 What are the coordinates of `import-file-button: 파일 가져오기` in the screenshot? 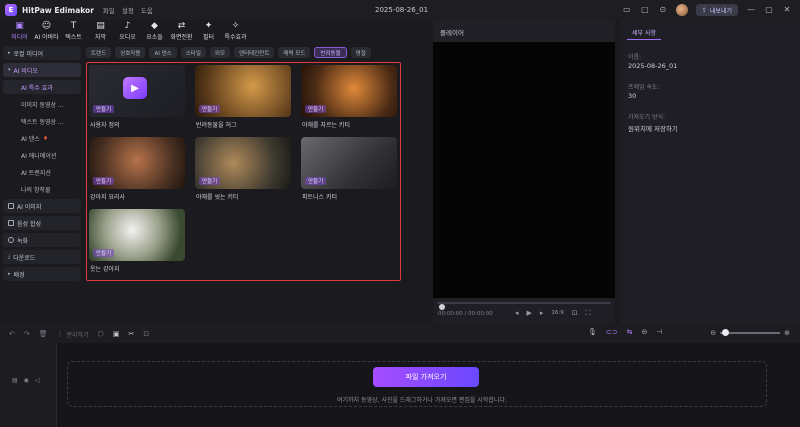 It's located at (426, 377).